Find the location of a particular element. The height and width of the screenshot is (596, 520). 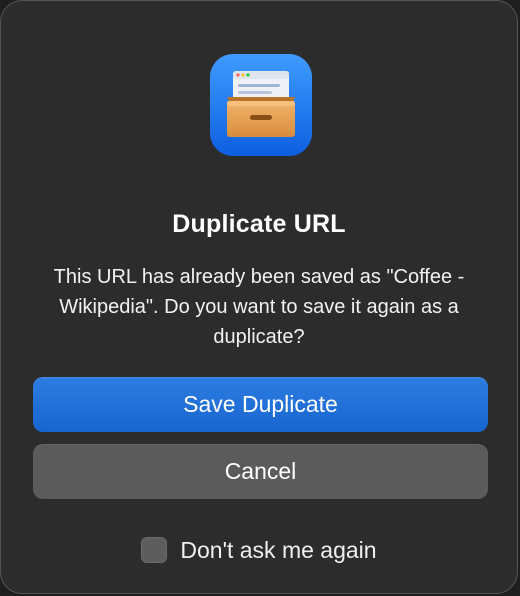

dont-ask-again-option: Don't ask me again is located at coordinates (259, 550).